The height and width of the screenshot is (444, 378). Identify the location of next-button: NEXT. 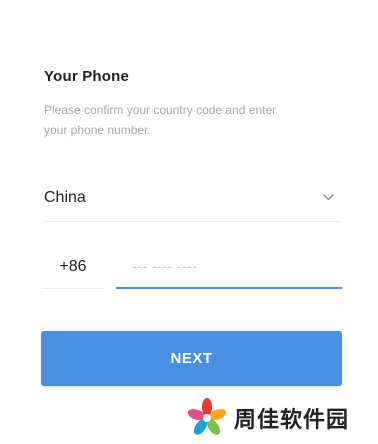
(191, 358).